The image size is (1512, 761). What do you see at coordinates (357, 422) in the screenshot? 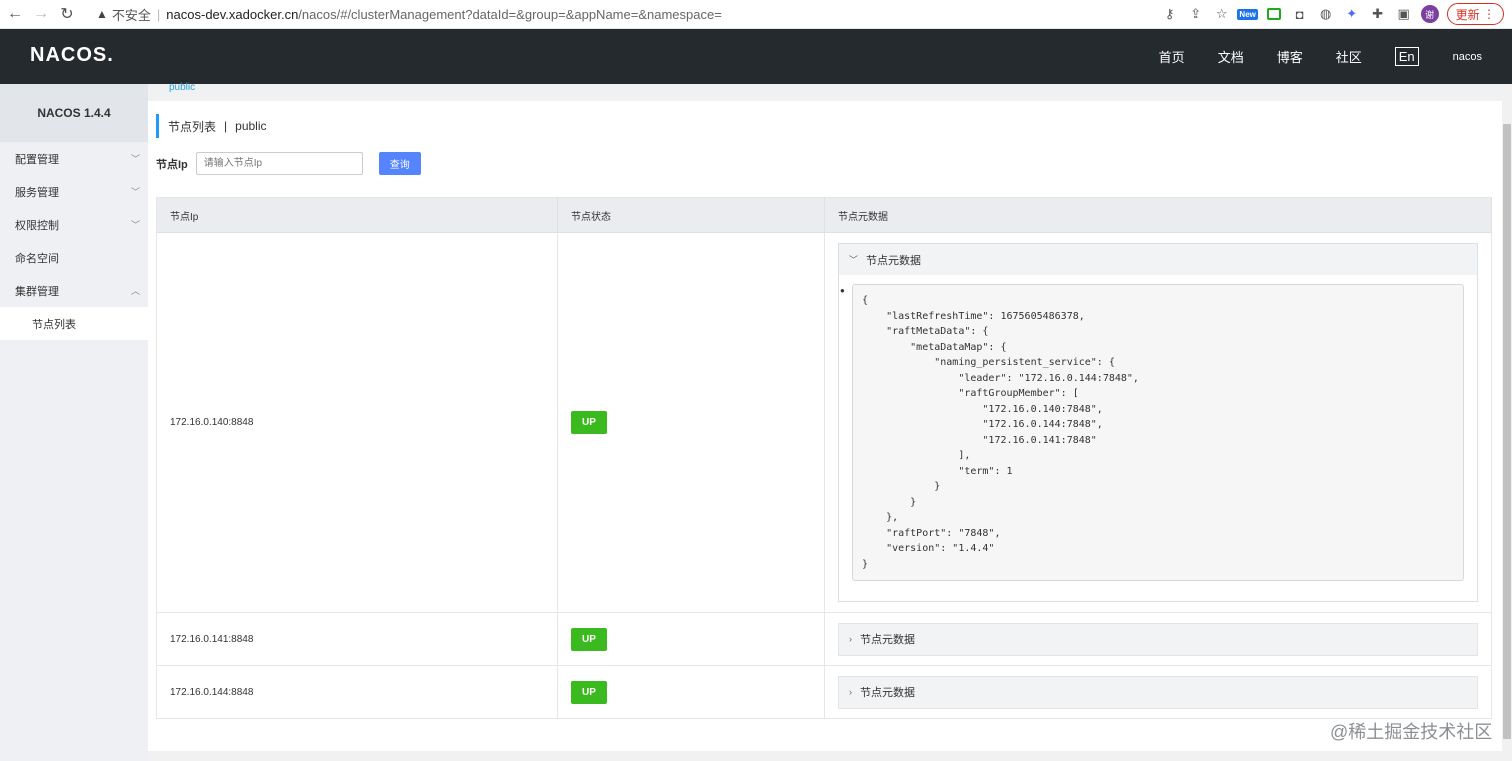
I see `node-ip-cell: 172.16.0.140:8848` at bounding box center [357, 422].